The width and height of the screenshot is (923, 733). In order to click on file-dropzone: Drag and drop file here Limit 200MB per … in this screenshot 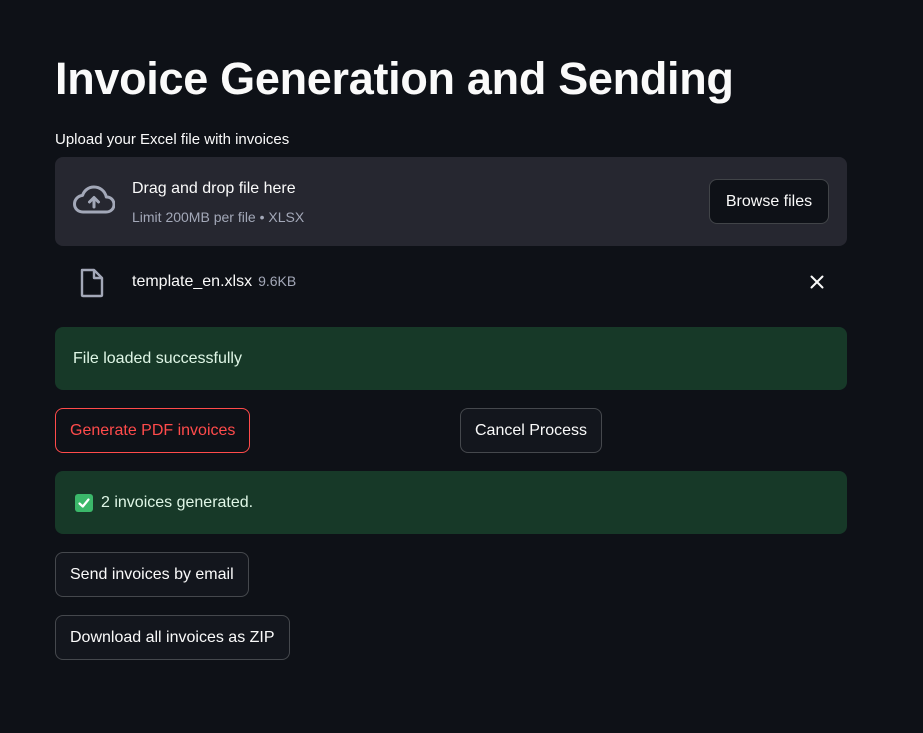, I will do `click(451, 201)`.